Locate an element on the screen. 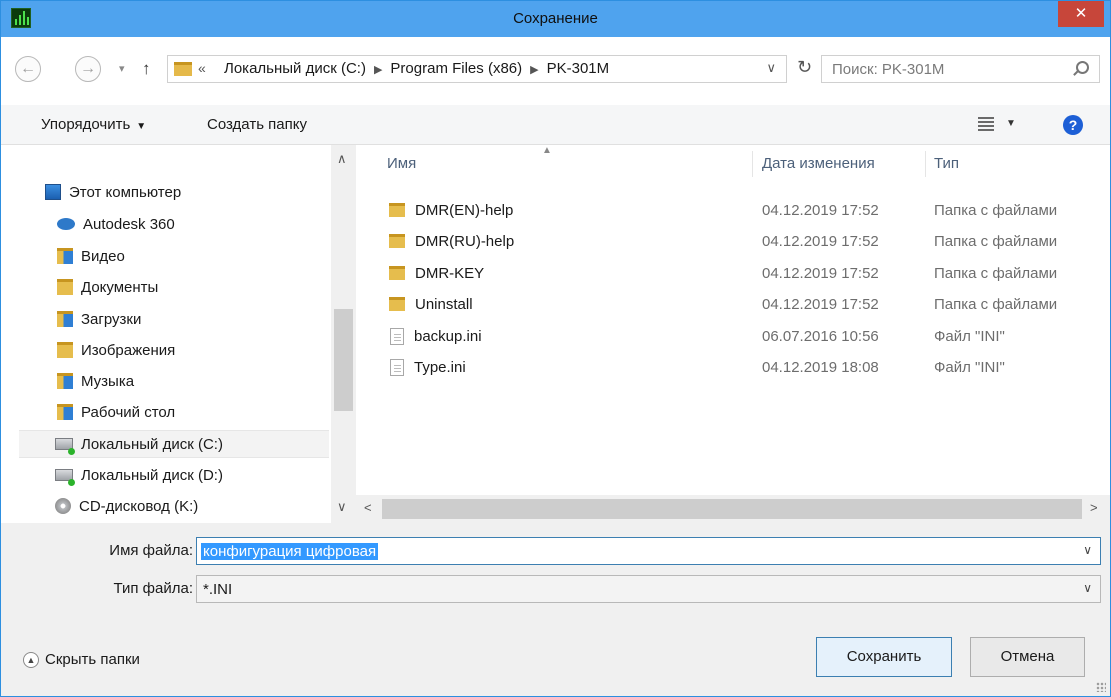  close-button: ✕ is located at coordinates (1081, 14).